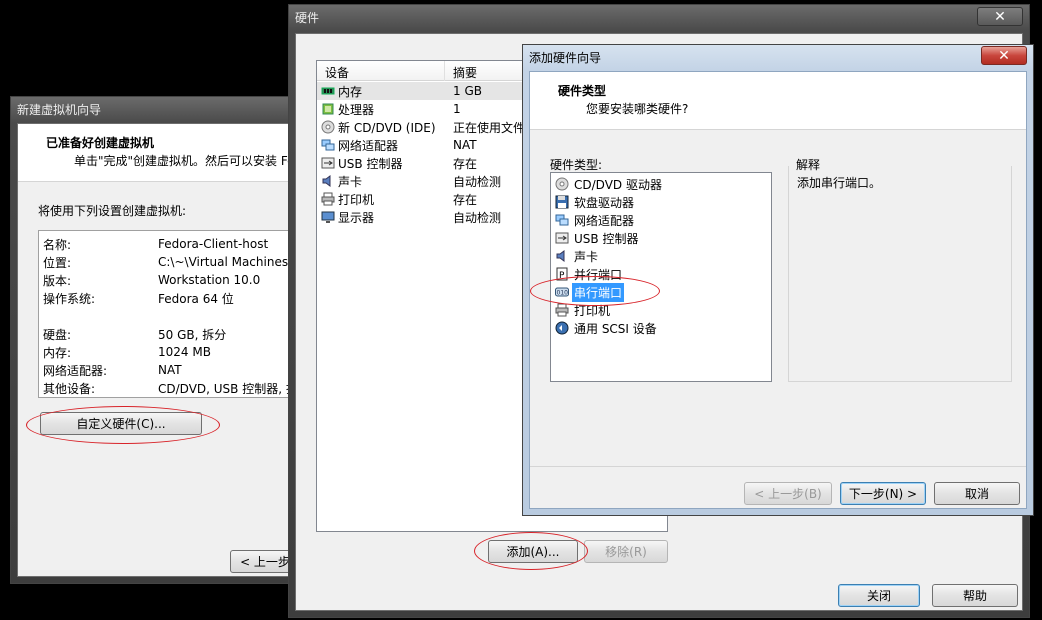 The image size is (1042, 620). What do you see at coordinates (879, 595) in the screenshot?
I see `close-button: 关闭` at bounding box center [879, 595].